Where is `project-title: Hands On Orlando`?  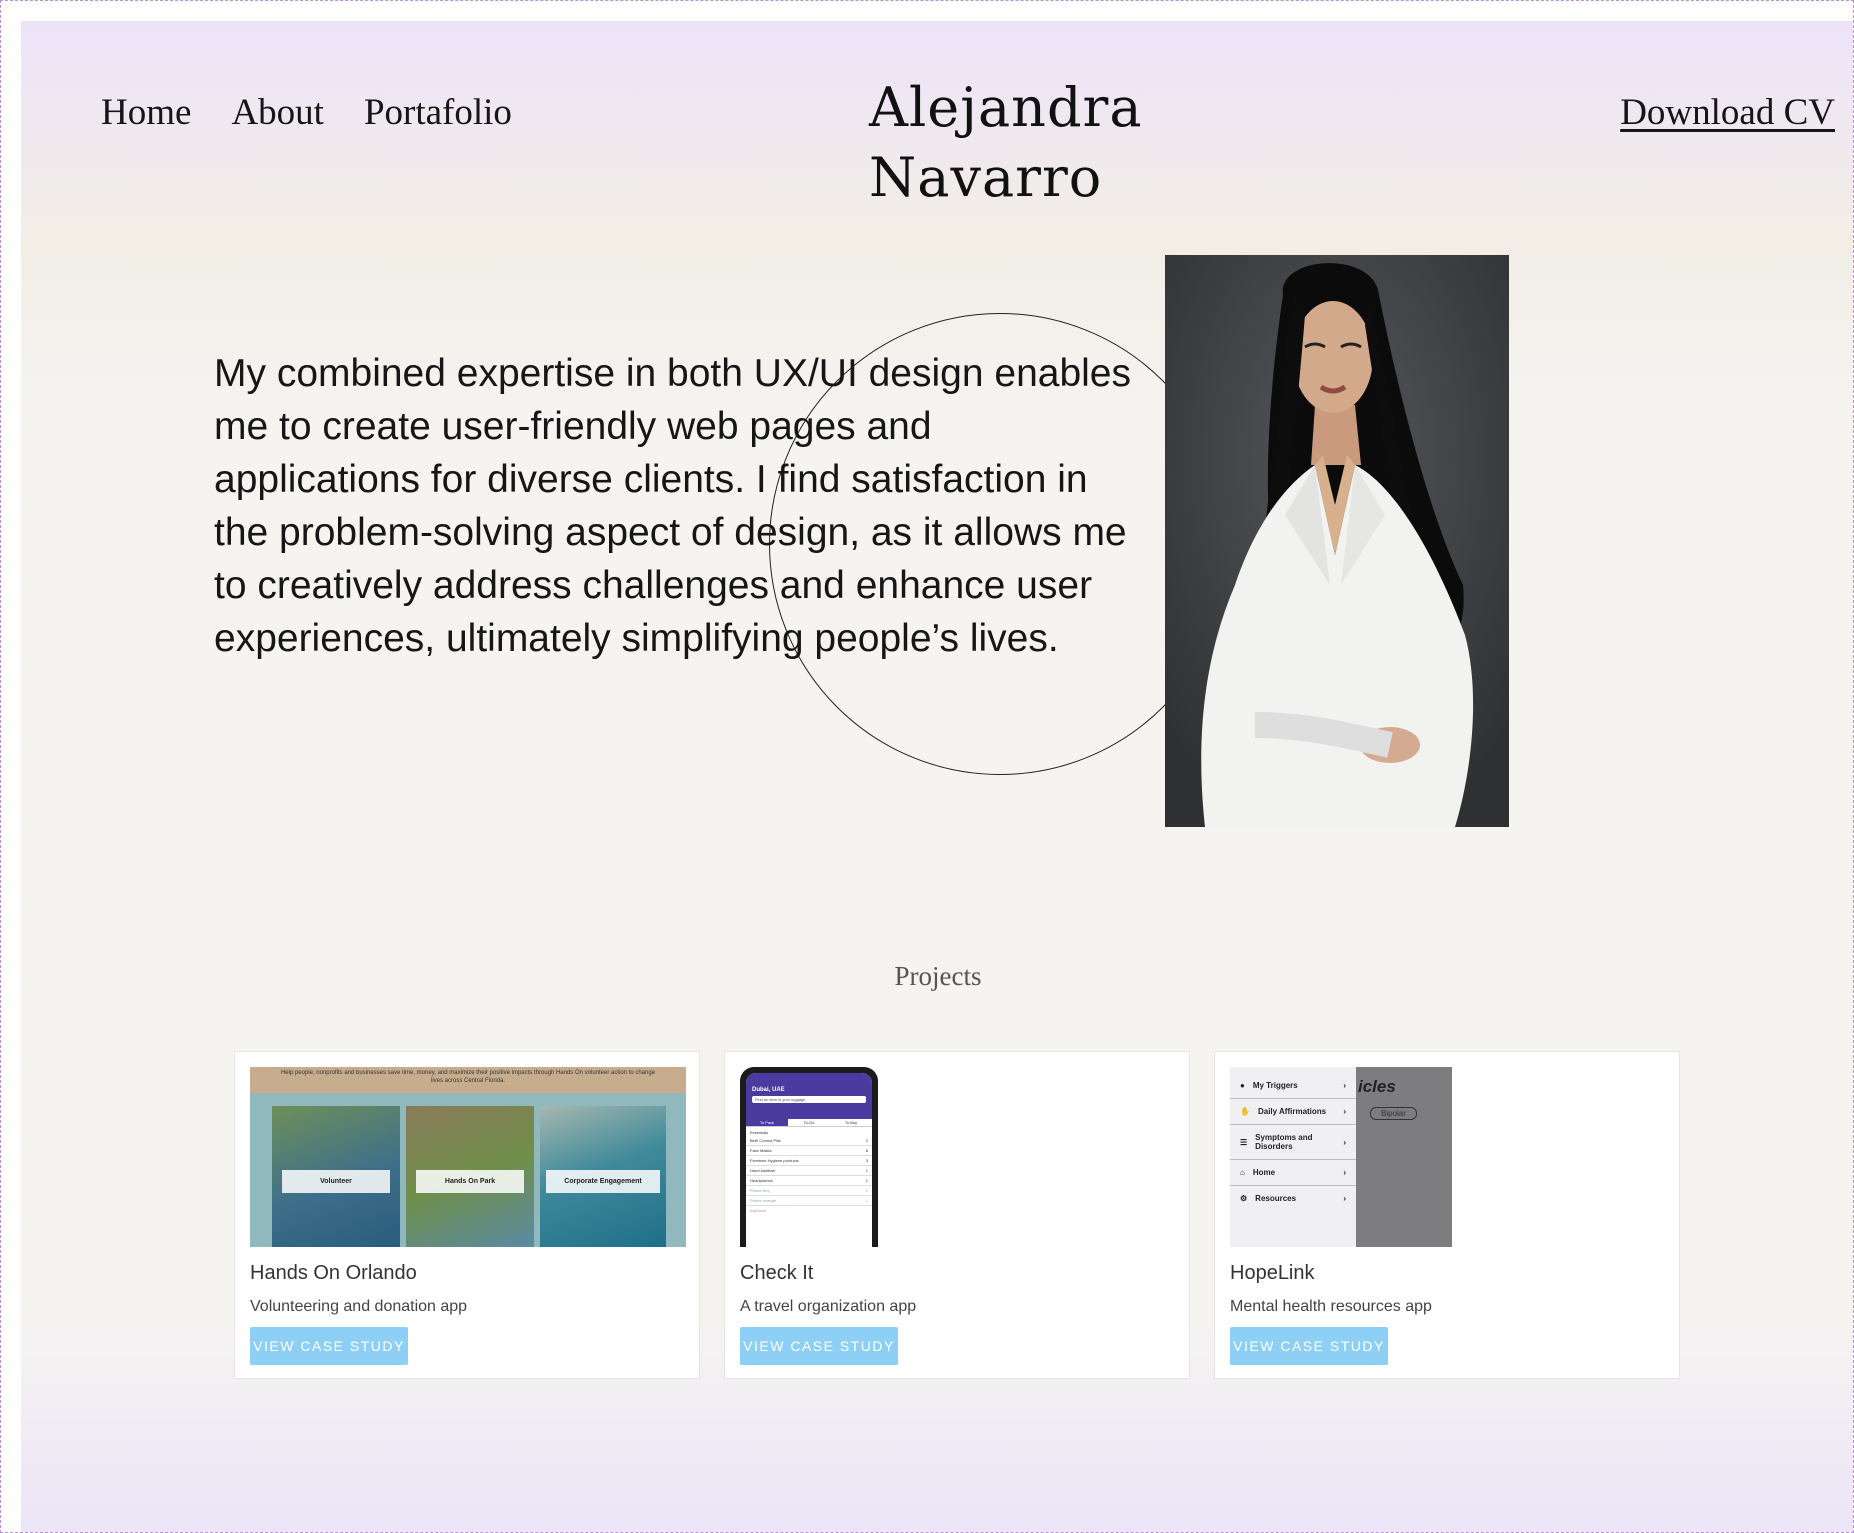
project-title: Hands On Orlando is located at coordinates (333, 1273).